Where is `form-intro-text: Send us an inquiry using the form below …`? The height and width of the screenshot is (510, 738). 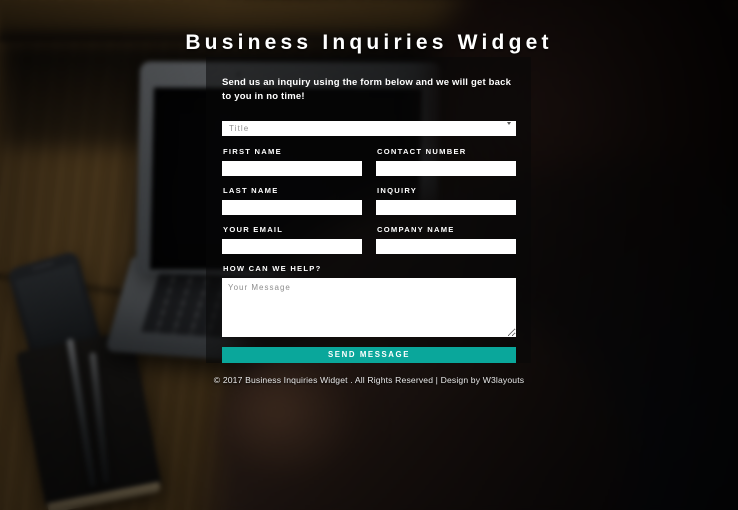
form-intro-text: Send us an inquiry using the form below … is located at coordinates (367, 89).